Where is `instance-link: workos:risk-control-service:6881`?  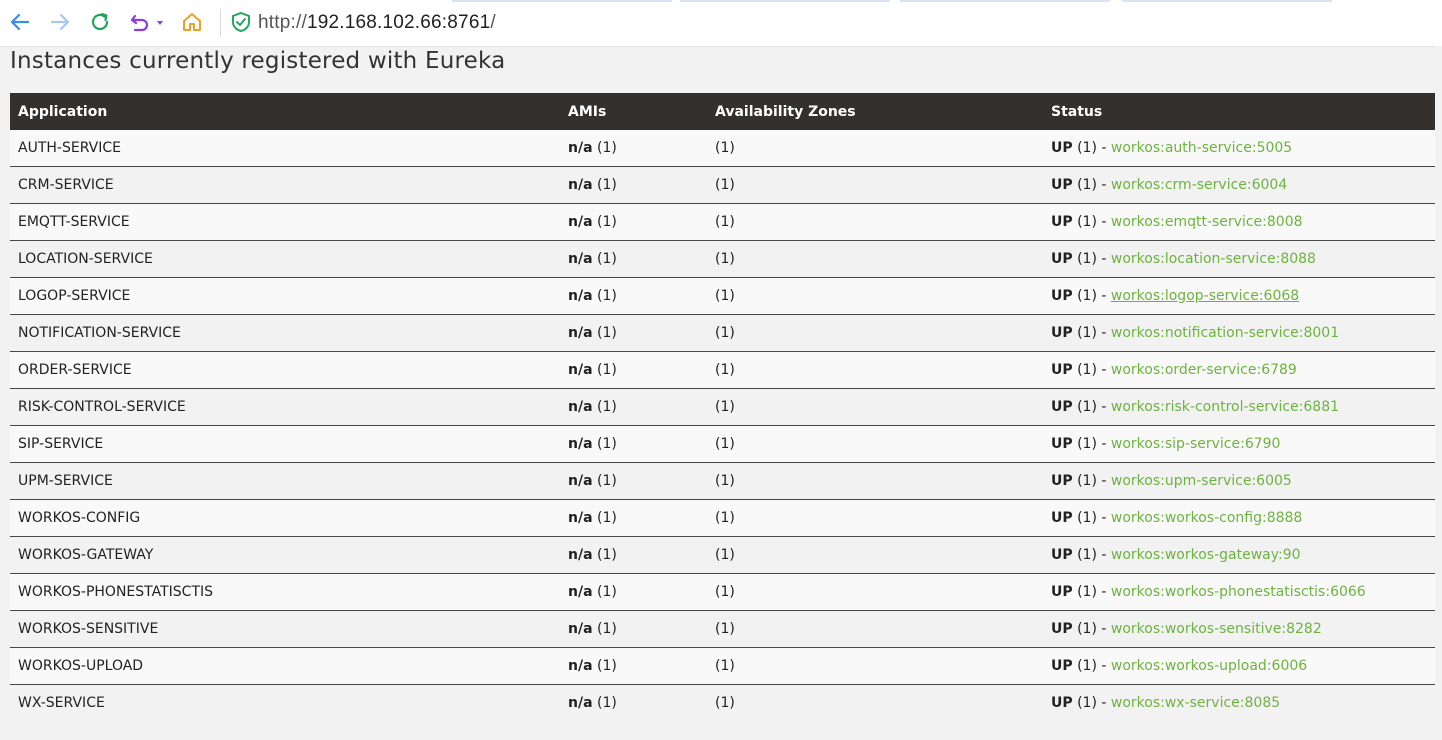 instance-link: workos:risk-control-service:6881 is located at coordinates (1225, 407).